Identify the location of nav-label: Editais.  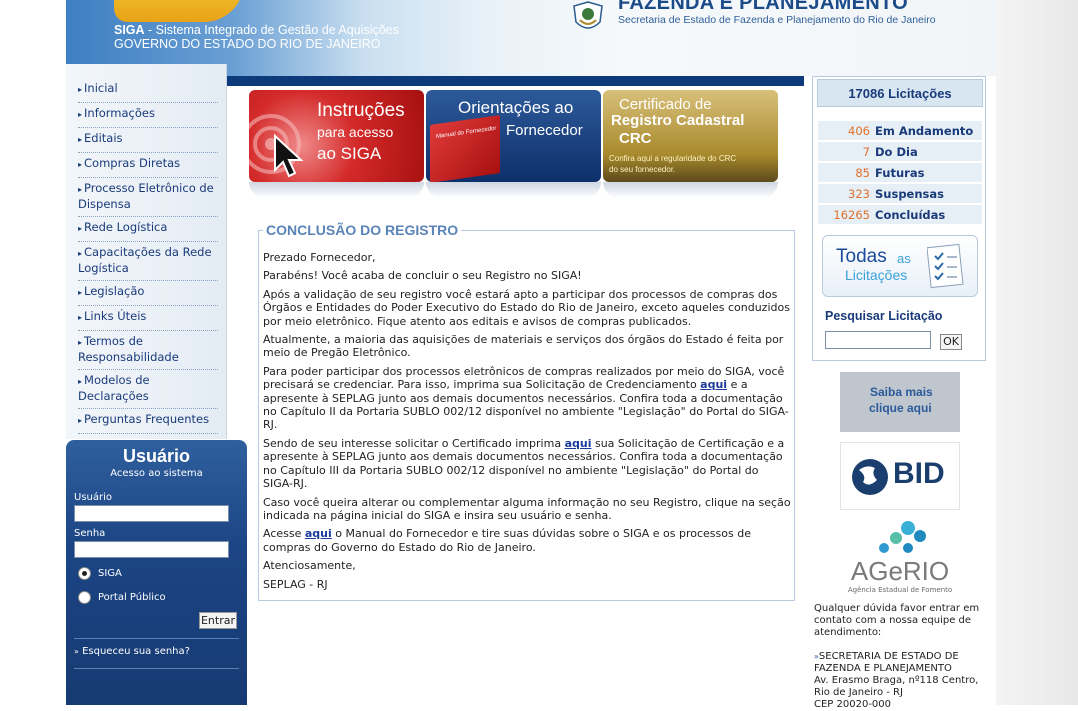
(103, 138).